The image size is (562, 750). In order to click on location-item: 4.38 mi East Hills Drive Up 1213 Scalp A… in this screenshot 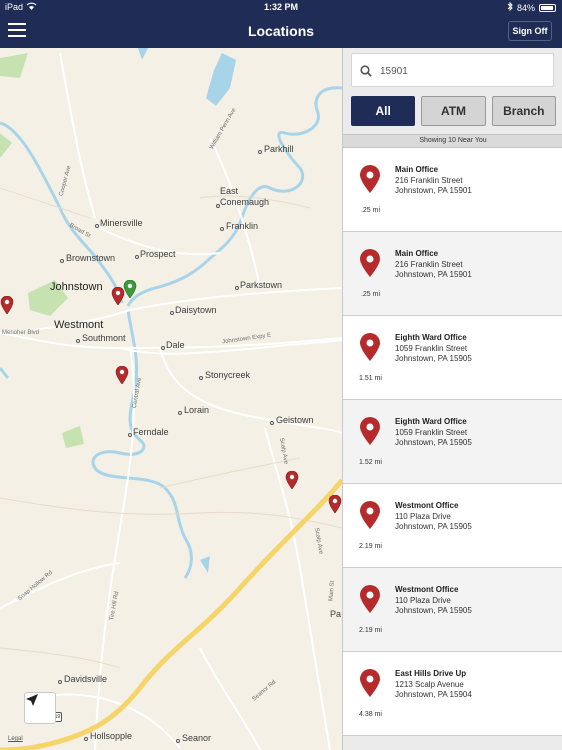, I will do `click(452, 694)`.